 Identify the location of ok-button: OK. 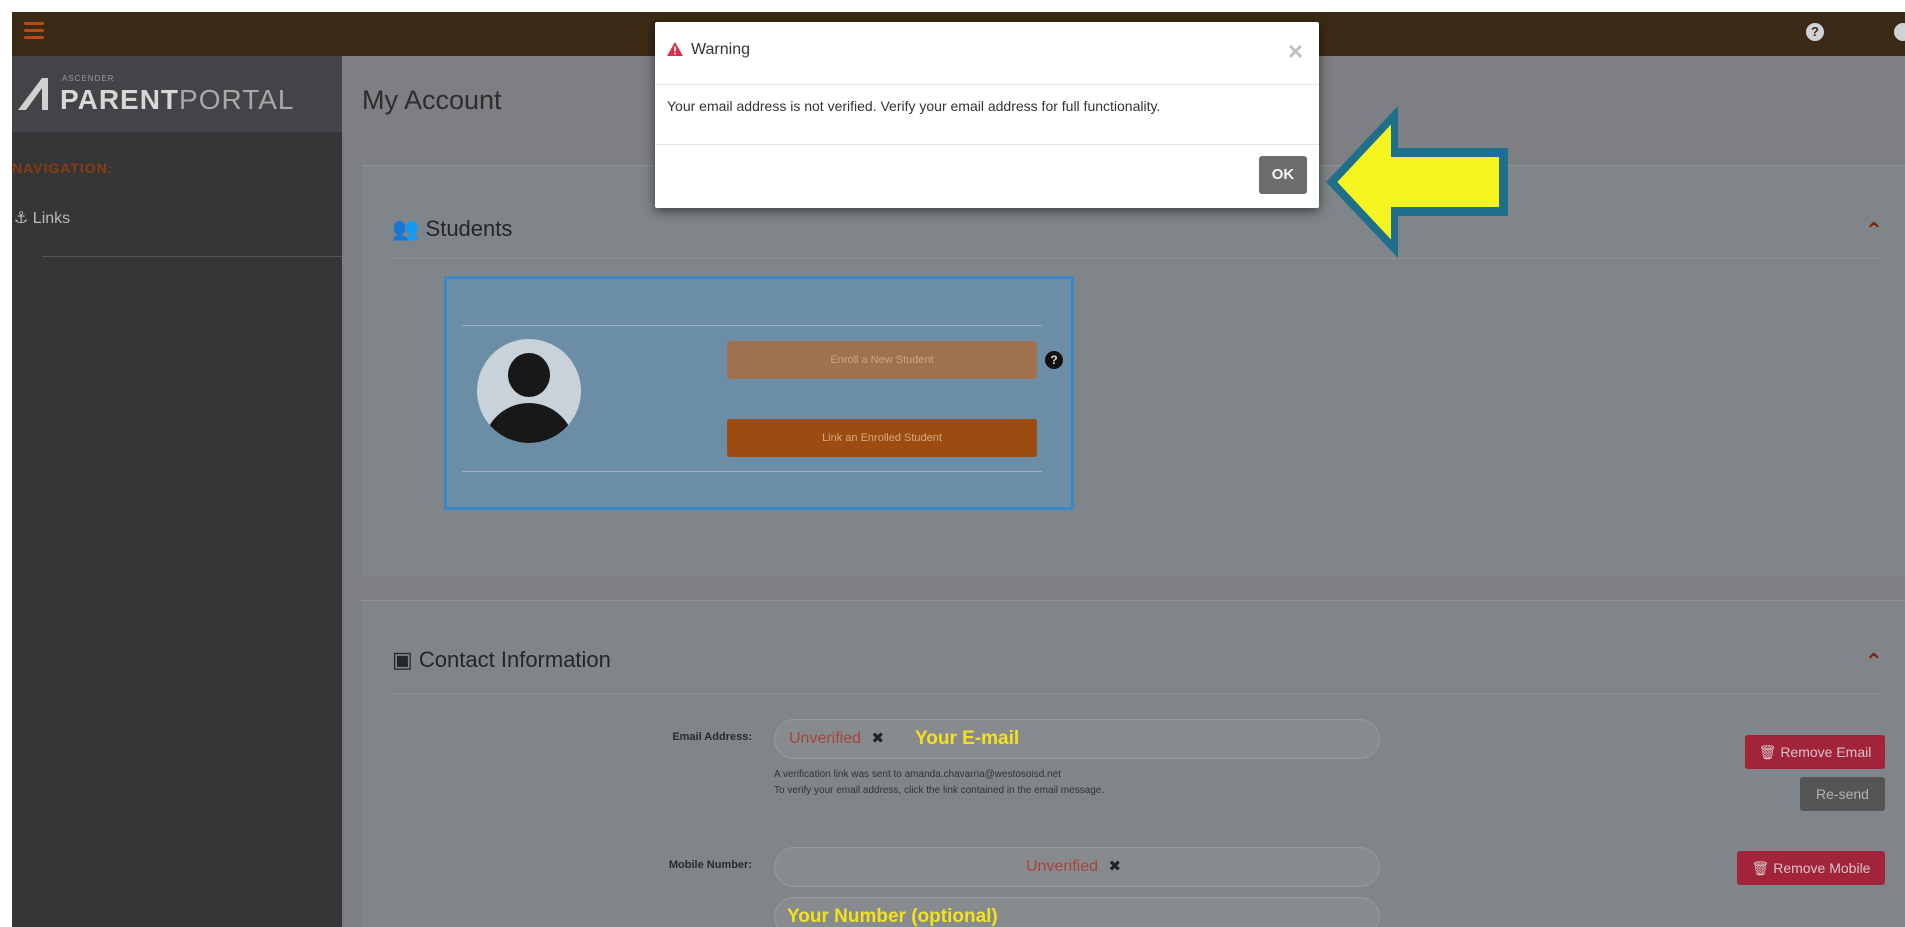
(1283, 175).